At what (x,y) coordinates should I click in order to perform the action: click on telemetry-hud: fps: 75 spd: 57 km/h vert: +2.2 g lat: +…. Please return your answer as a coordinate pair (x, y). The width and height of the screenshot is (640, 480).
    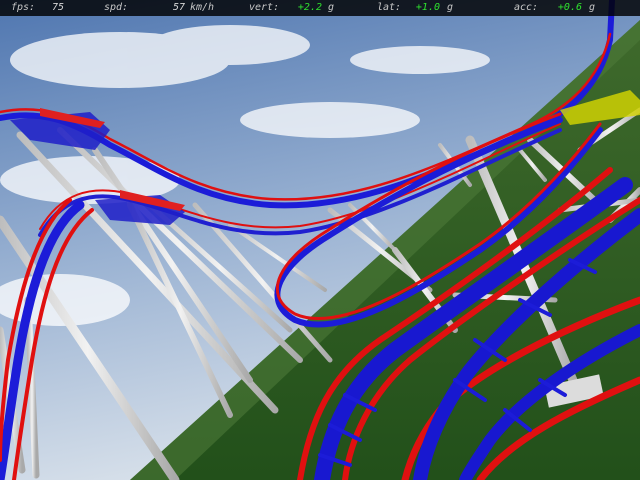
    Looking at the image, I should click on (320, 8).